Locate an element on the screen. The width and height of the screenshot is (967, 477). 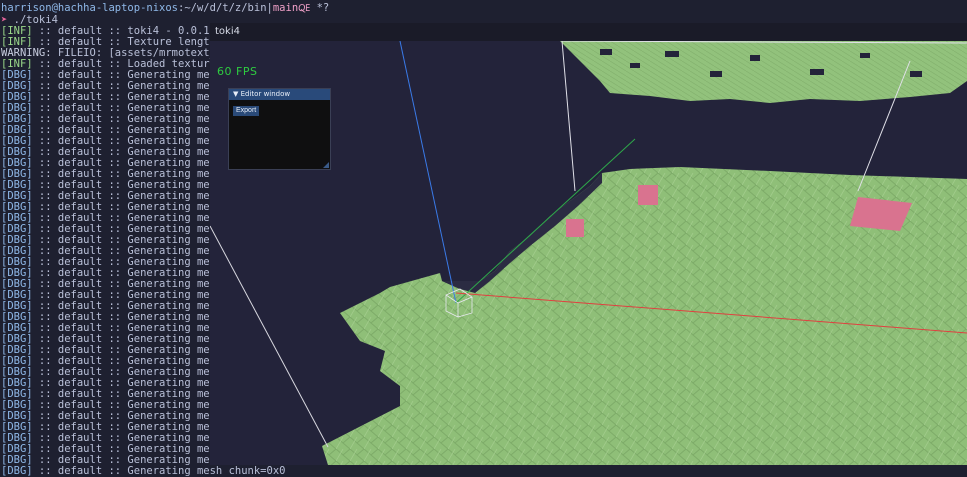
log-message: :: default :: Texture length is is located at coordinates (133, 42).